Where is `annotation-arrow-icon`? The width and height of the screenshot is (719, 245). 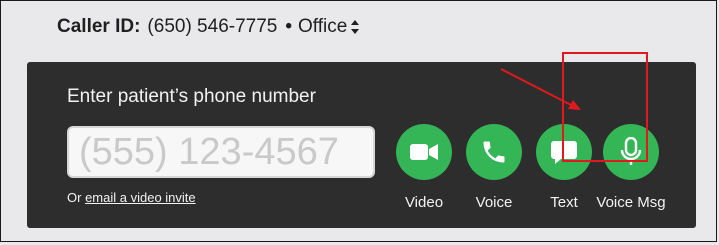
annotation-arrow-icon is located at coordinates (540, 89).